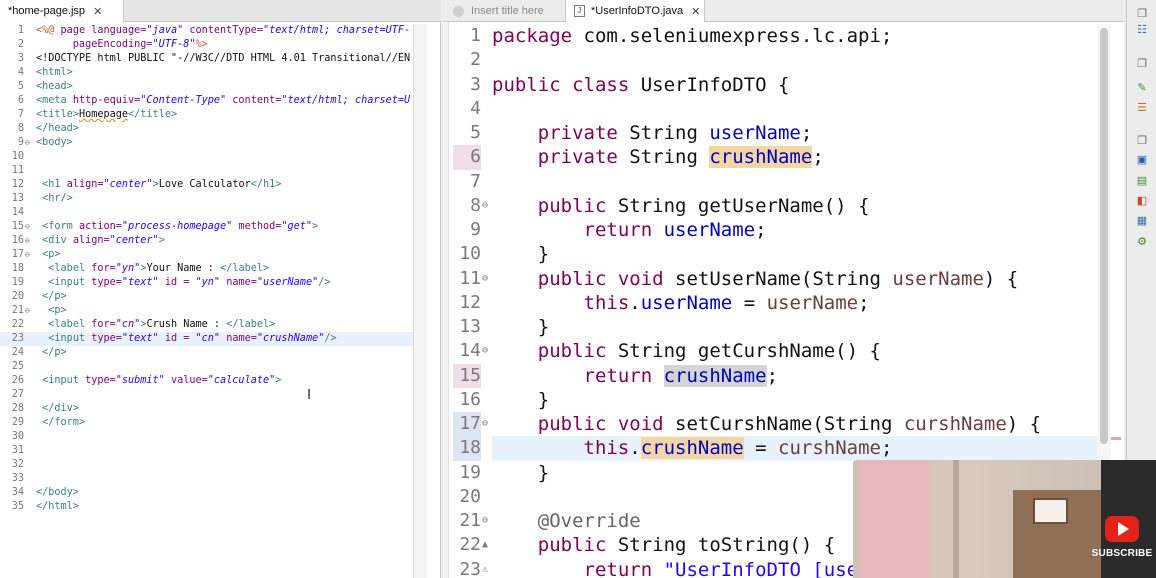 Image resolution: width=1156 pixels, height=578 pixels. What do you see at coordinates (1122, 545) in the screenshot?
I see `subscribe-button: SUBSCRIBE` at bounding box center [1122, 545].